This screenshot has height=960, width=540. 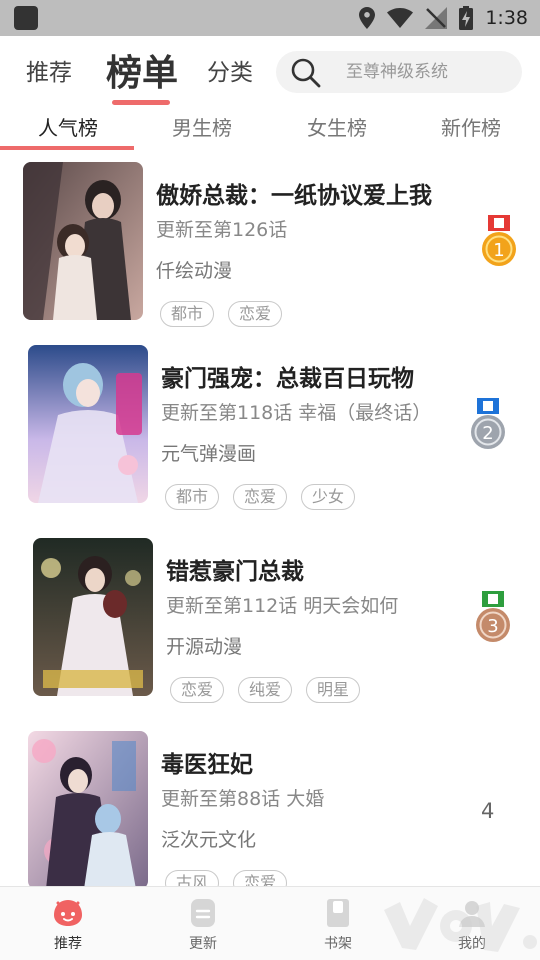 What do you see at coordinates (209, 454) in the screenshot?
I see `comic-author: 元气弹漫画` at bounding box center [209, 454].